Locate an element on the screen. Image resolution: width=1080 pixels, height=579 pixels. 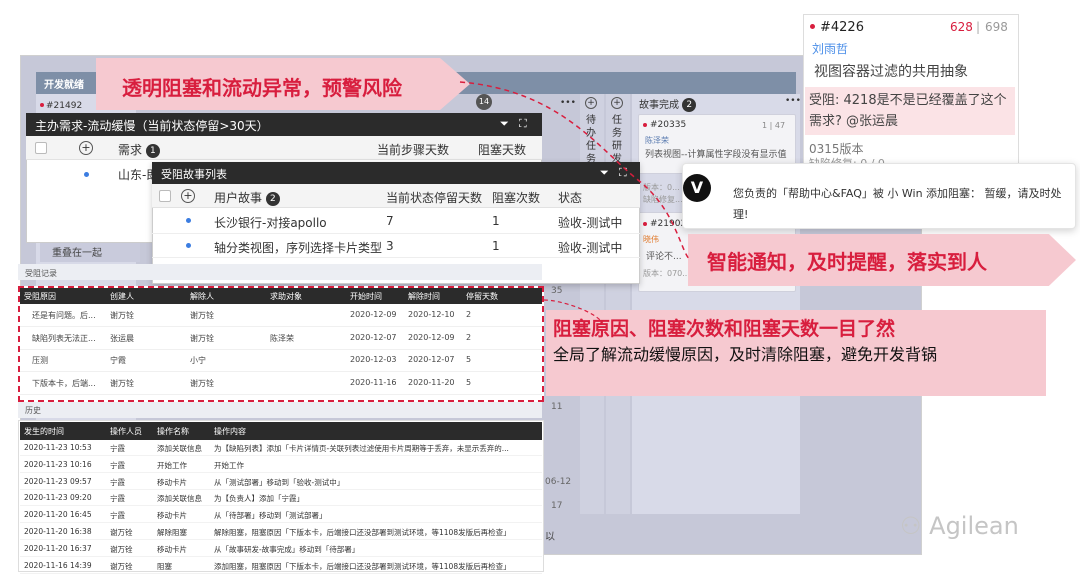
wechat-icon: ⚇ is located at coordinates (911, 526).